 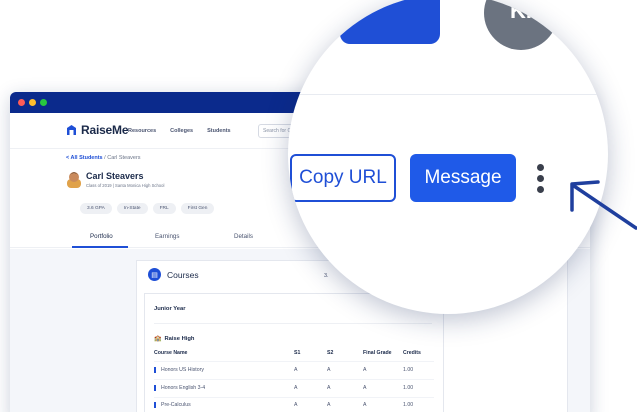 I want to click on student-tags: 3.6 GPA In-State FRL First Gen, so click(x=147, y=208).